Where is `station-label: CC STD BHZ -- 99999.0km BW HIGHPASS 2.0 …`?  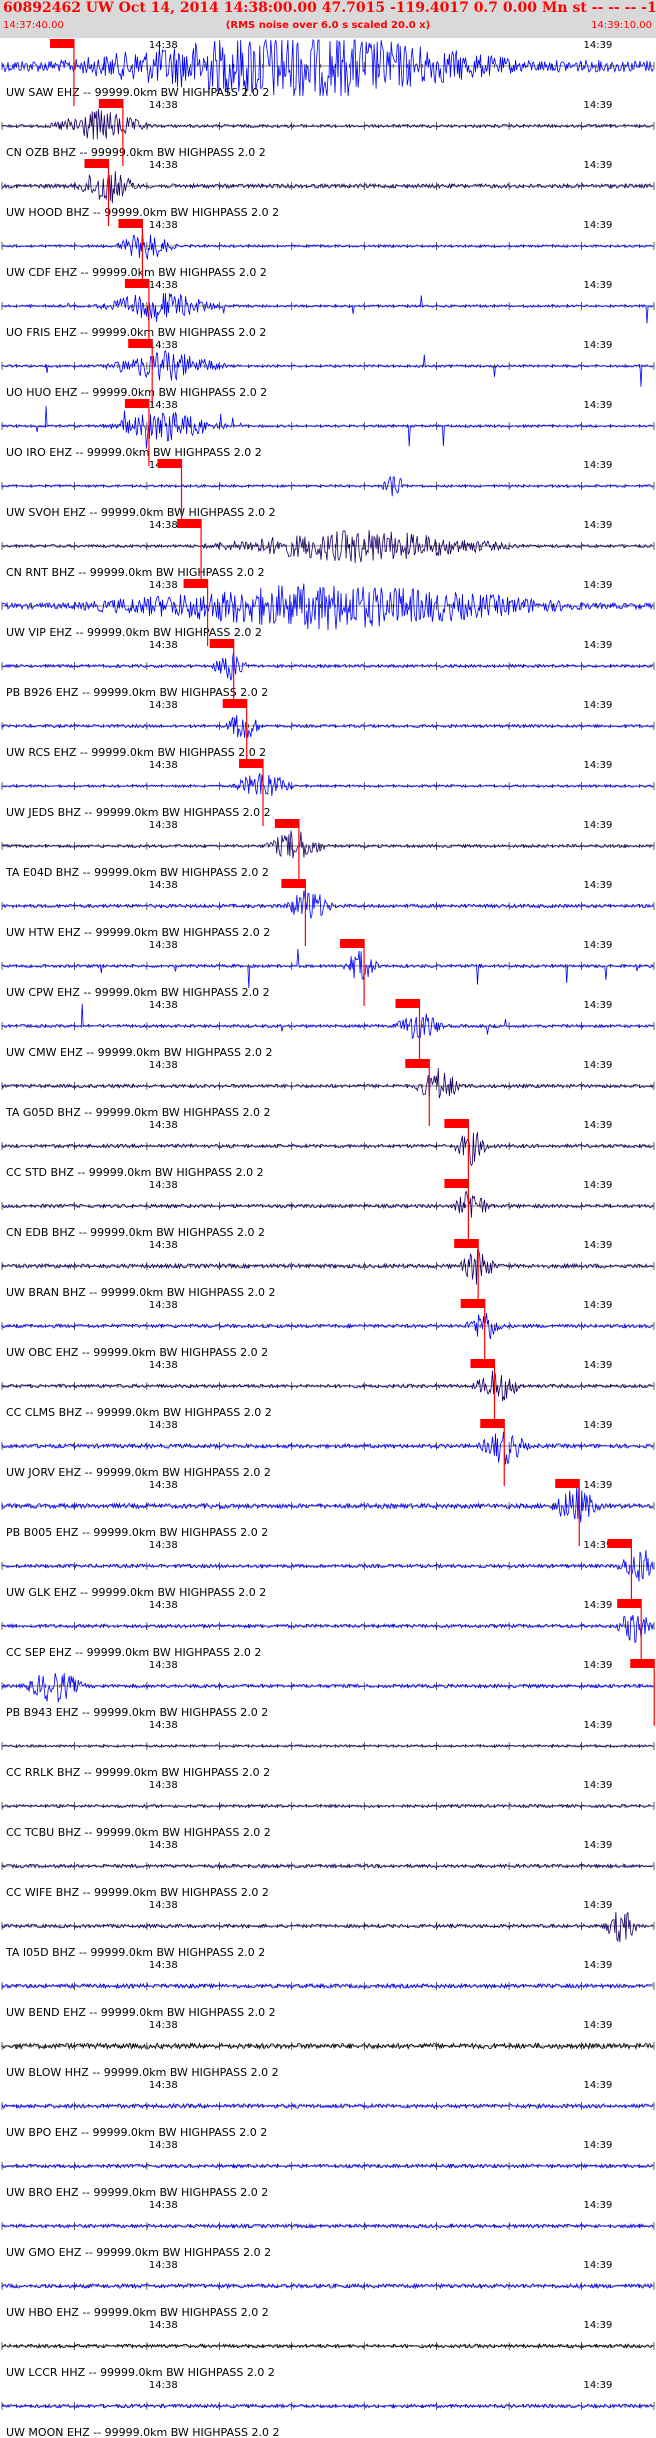 station-label: CC STD BHZ -- 99999.0km BW HIGHPASS 2.0 … is located at coordinates (135, 1172).